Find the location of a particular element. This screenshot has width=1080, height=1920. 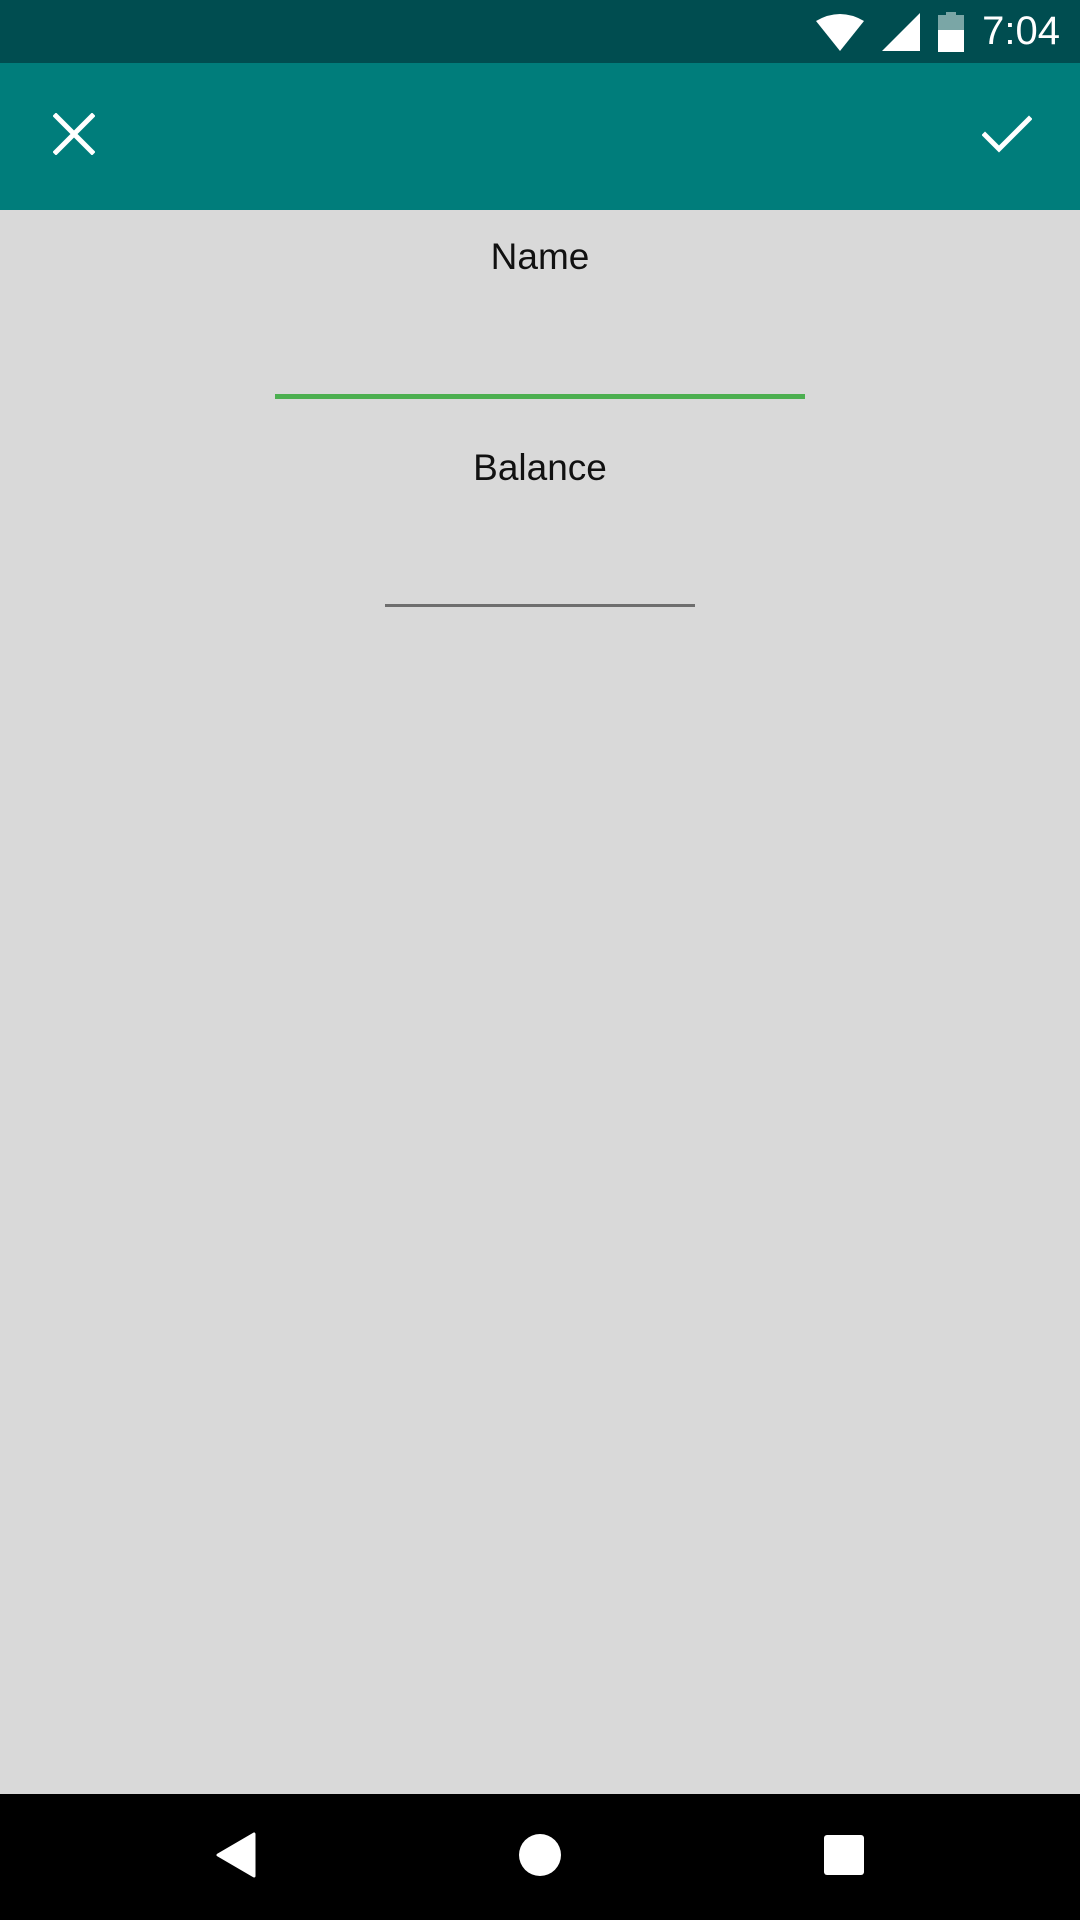

close-button is located at coordinates (73, 136).